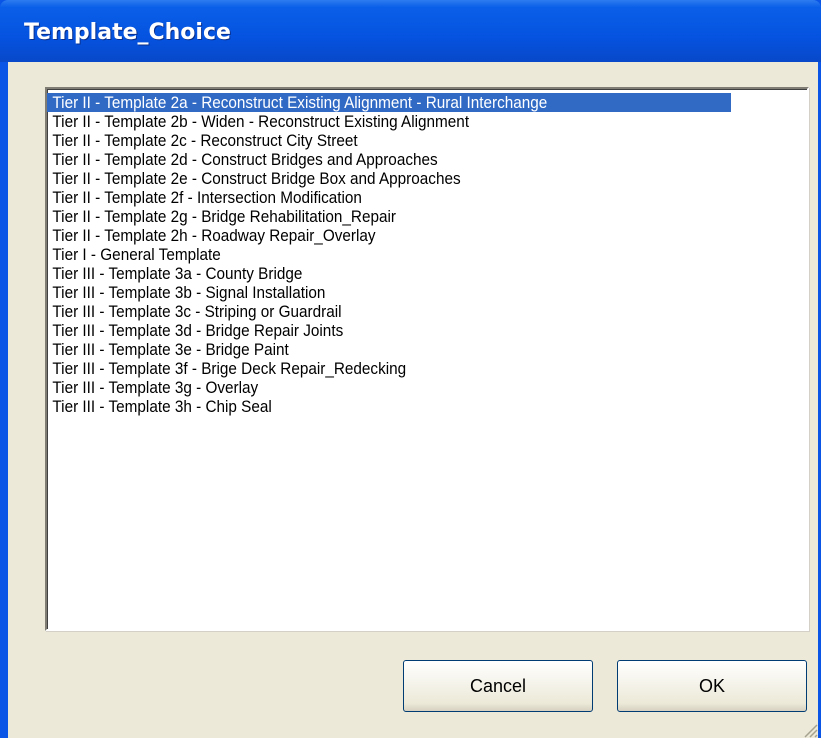  I want to click on window-title: Template_Choice, so click(127, 32).